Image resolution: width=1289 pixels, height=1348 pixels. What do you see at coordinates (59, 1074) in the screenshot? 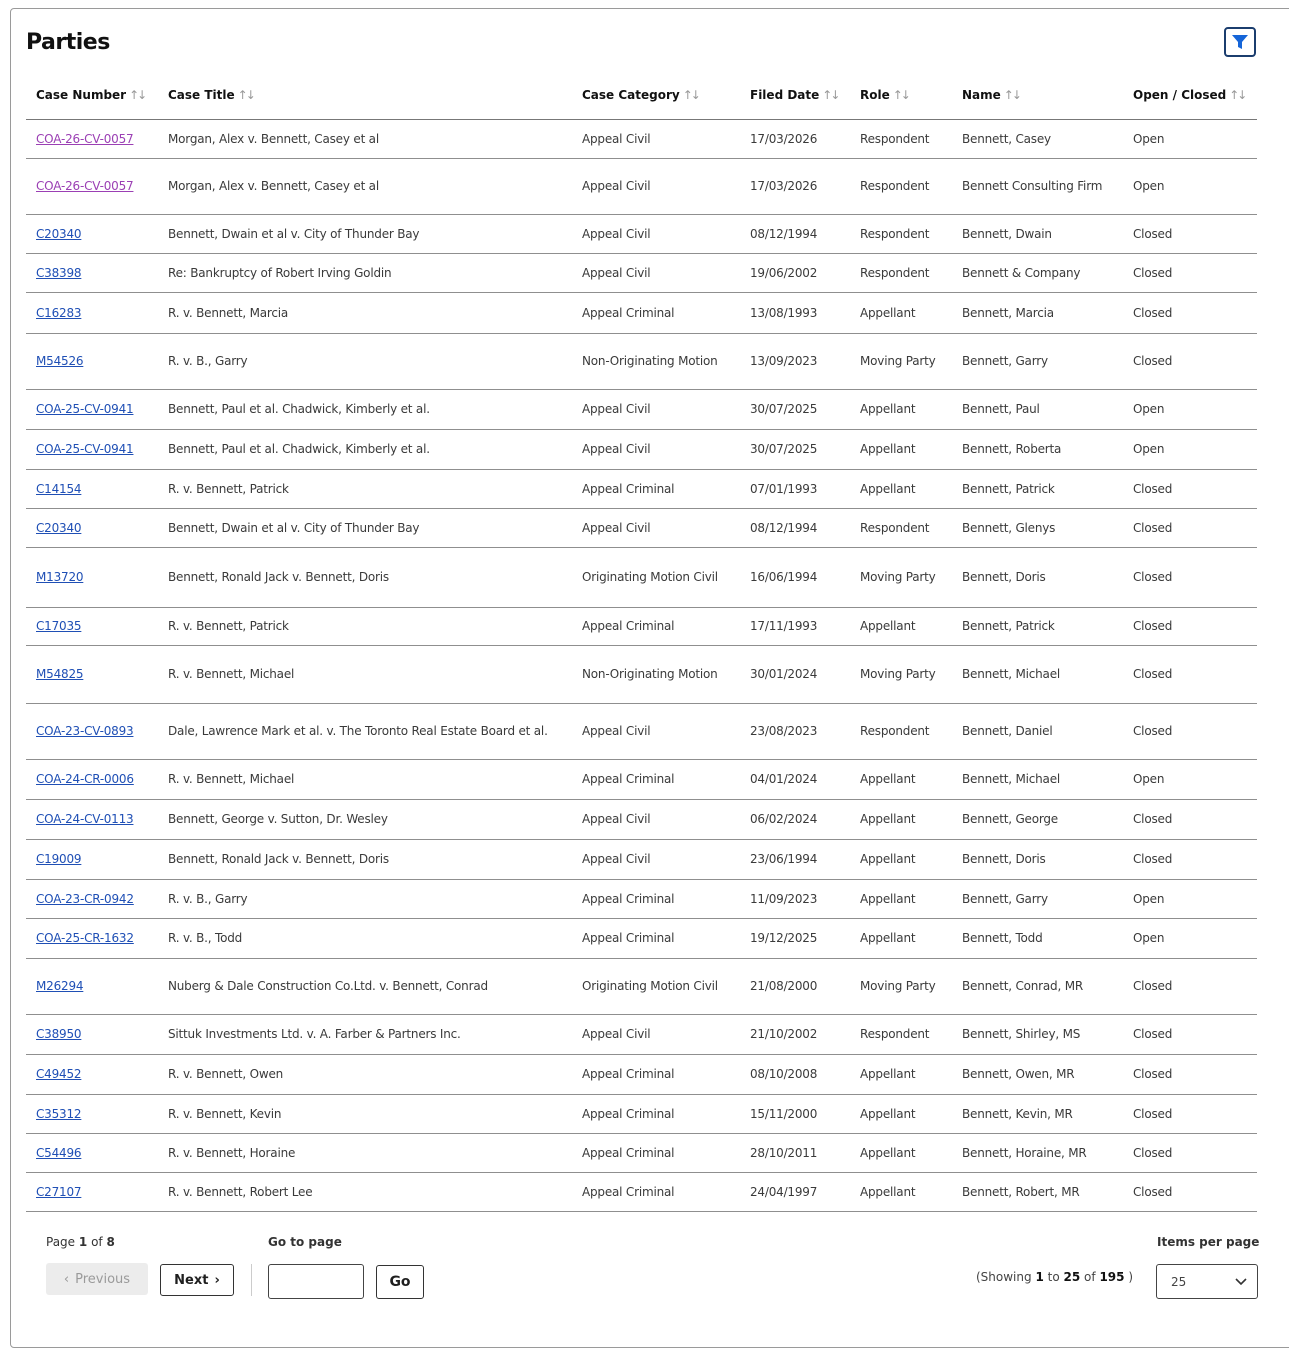
I see `case-number-link: C49452` at bounding box center [59, 1074].